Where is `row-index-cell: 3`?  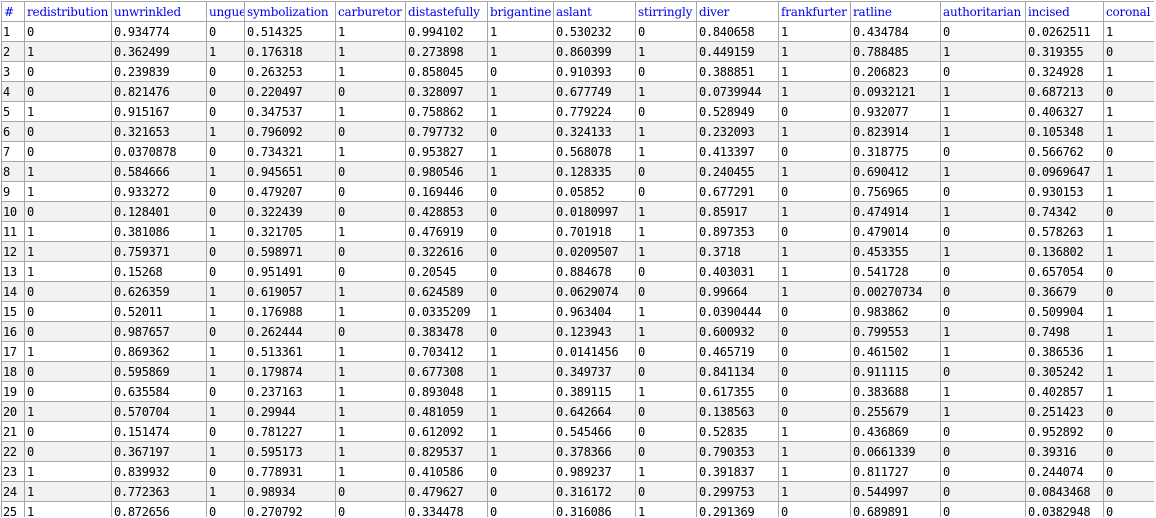
row-index-cell: 3 is located at coordinates (13, 71).